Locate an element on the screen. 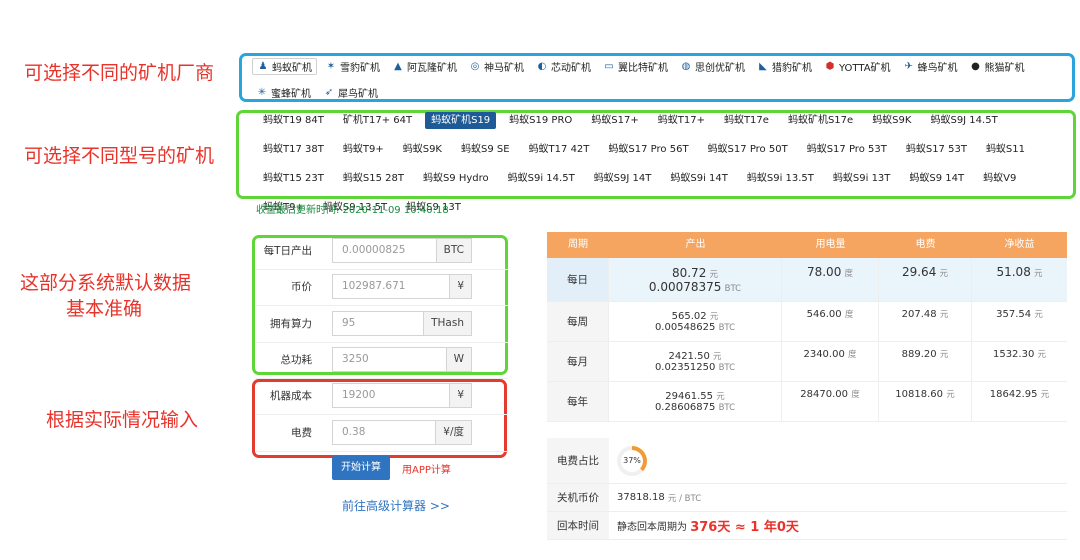 The height and width of the screenshot is (560, 1080). model-option: 蚂蚁S17 Pro 50T is located at coordinates (748, 149).